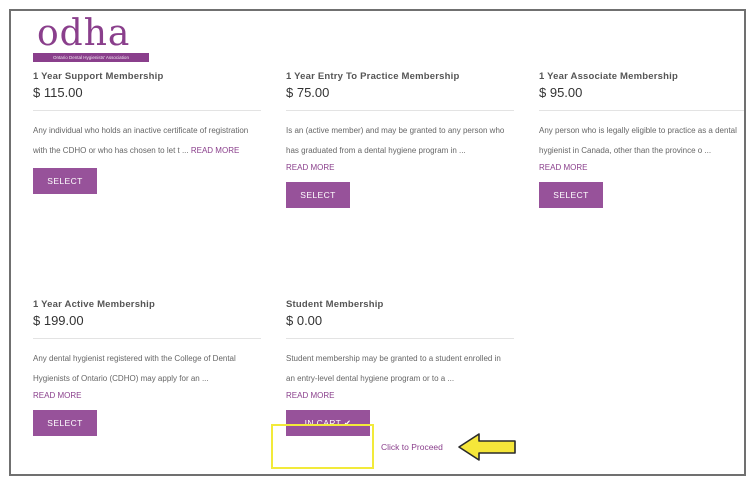 The height and width of the screenshot is (477, 755). Describe the element at coordinates (335, 304) in the screenshot. I see `membership-name: Student Membership` at that location.